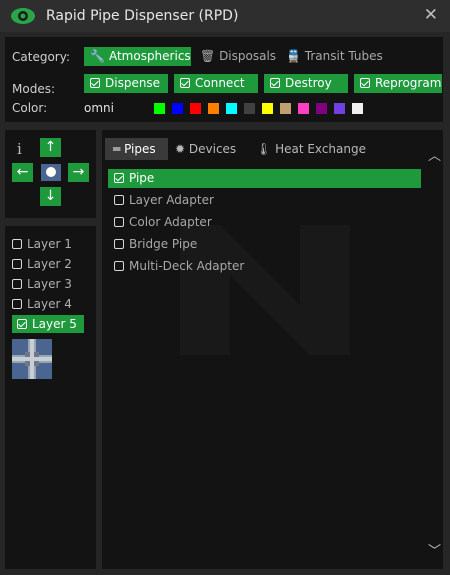  Describe the element at coordinates (180, 149) in the screenshot. I see `gear-icon: ✹` at that location.